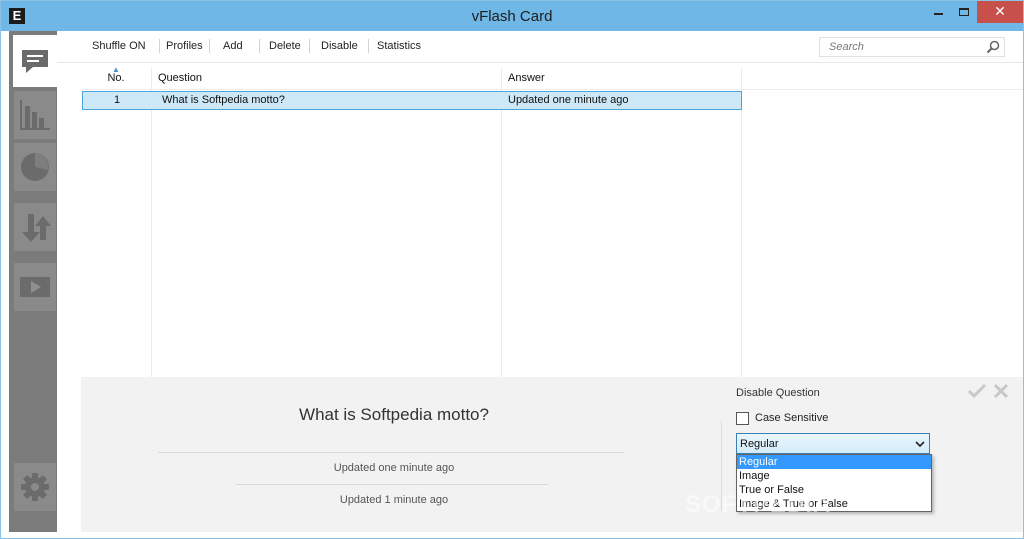 The image size is (1024, 539). I want to click on question-type-value: Regular, so click(759, 444).